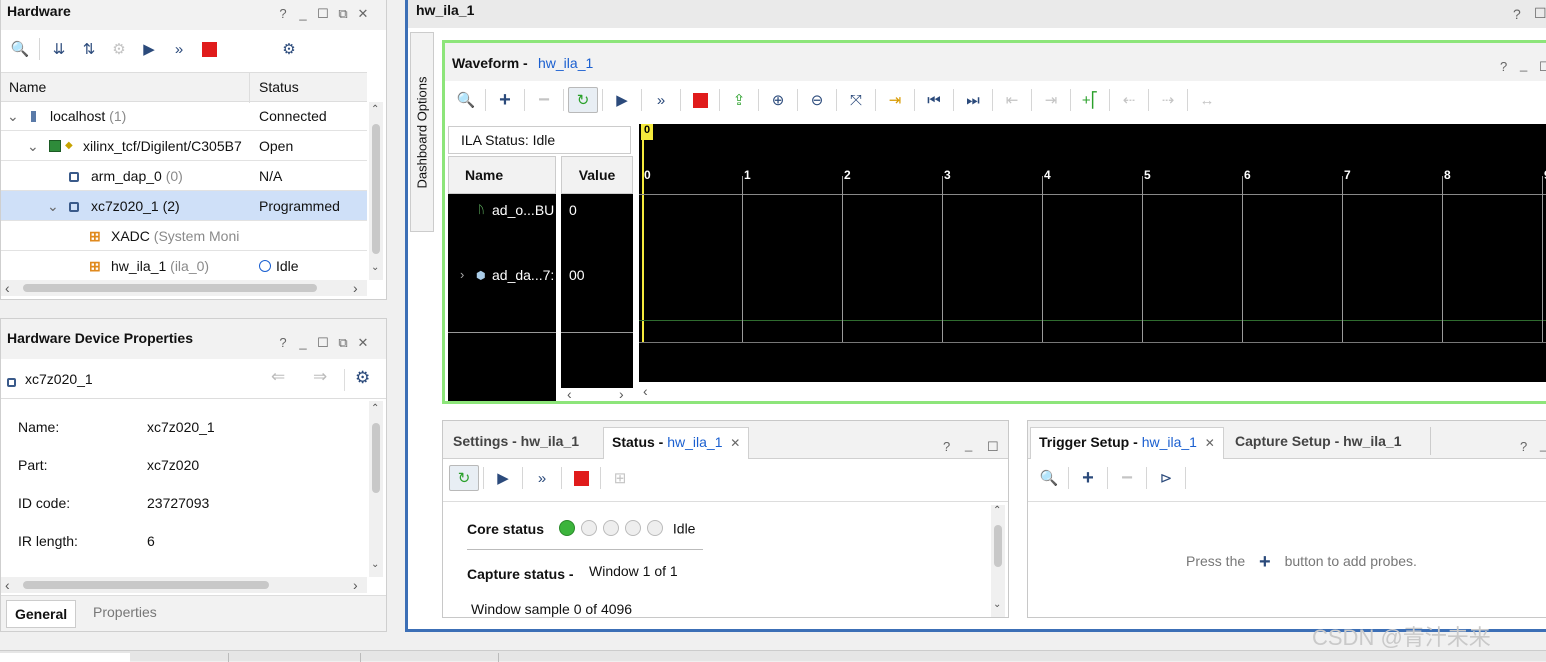  Describe the element at coordinates (1442, 259) in the screenshot. I see `timeline-grid-line` at that location.